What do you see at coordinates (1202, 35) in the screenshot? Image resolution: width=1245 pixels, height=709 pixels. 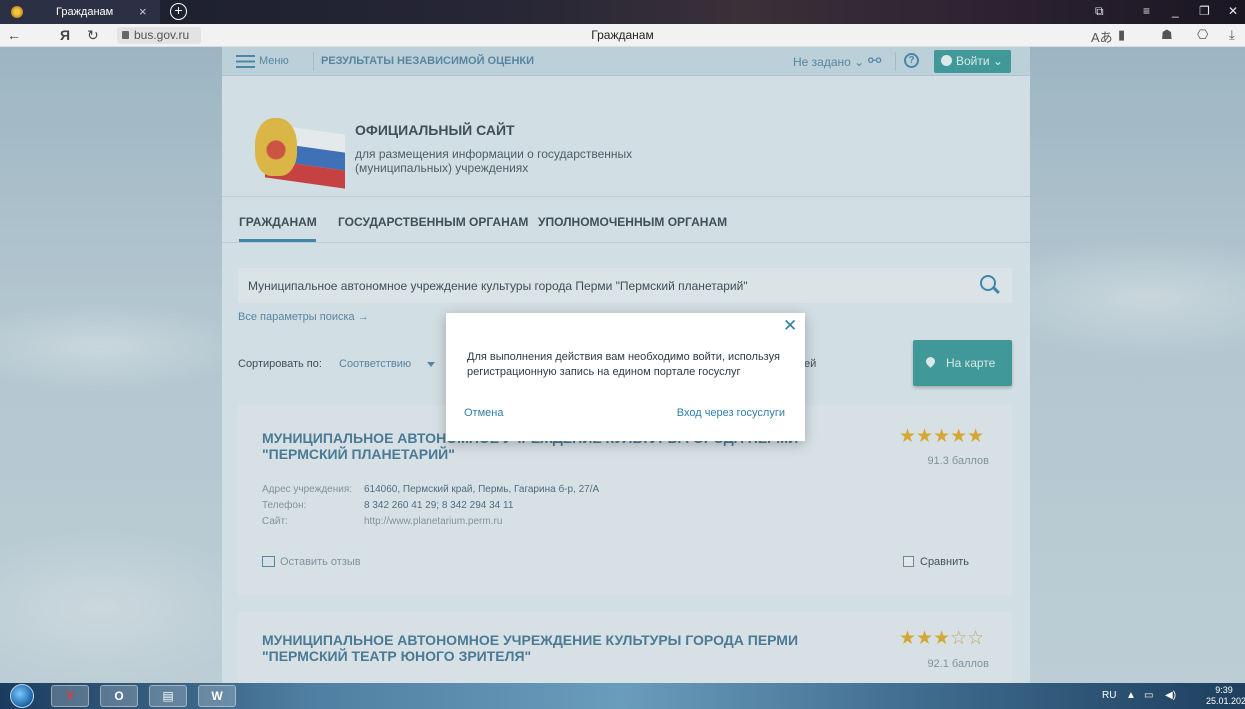 I see `extensions-icon: ⎔` at bounding box center [1202, 35].